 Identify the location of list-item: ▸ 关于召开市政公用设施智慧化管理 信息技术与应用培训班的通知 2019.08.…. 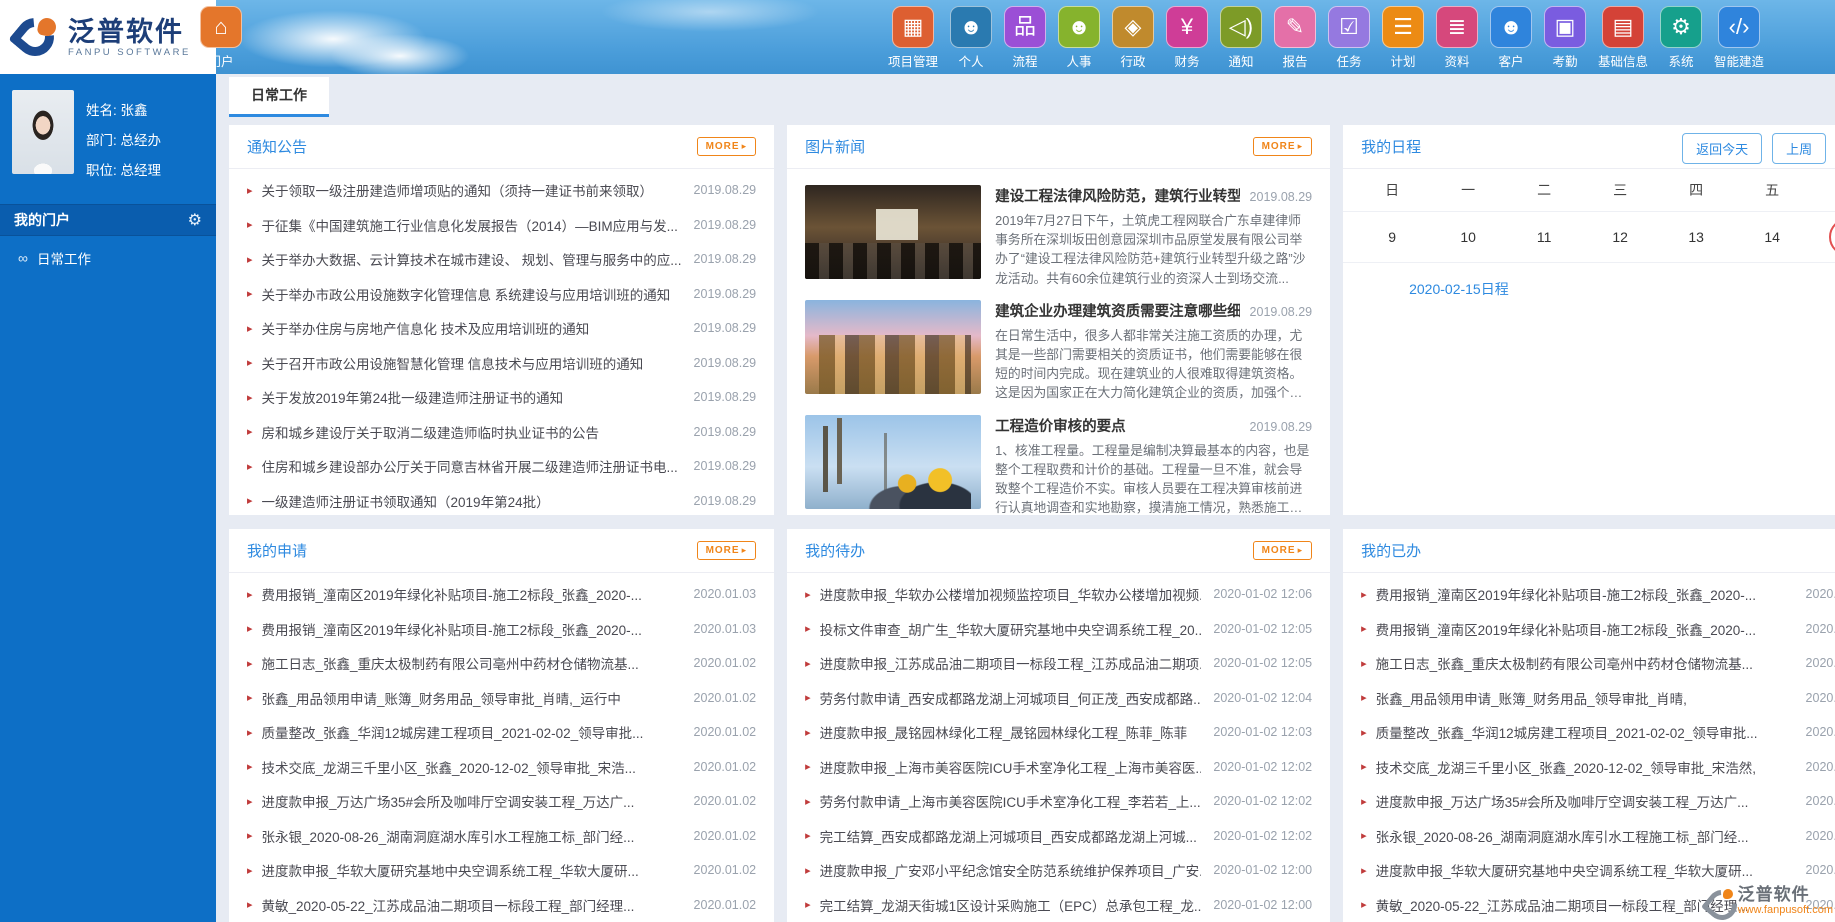
(501, 363).